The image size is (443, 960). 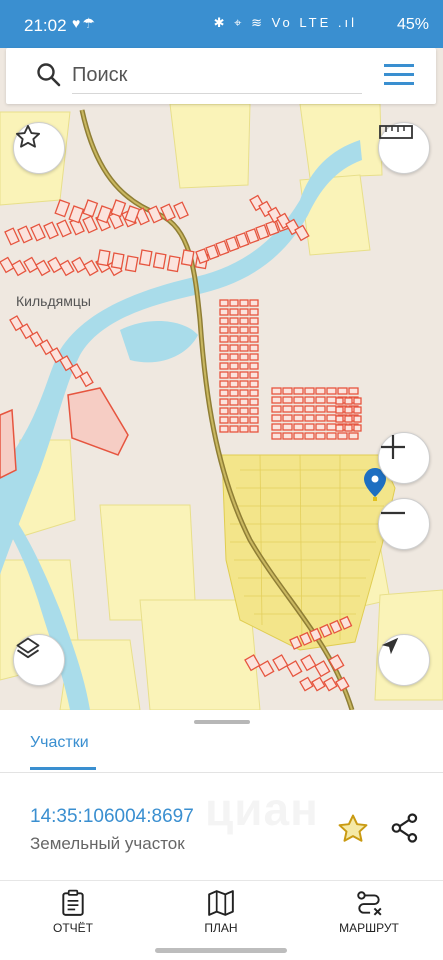 What do you see at coordinates (112, 817) in the screenshot?
I see `parcel-cadastral-number: 14:35:106004:8697` at bounding box center [112, 817].